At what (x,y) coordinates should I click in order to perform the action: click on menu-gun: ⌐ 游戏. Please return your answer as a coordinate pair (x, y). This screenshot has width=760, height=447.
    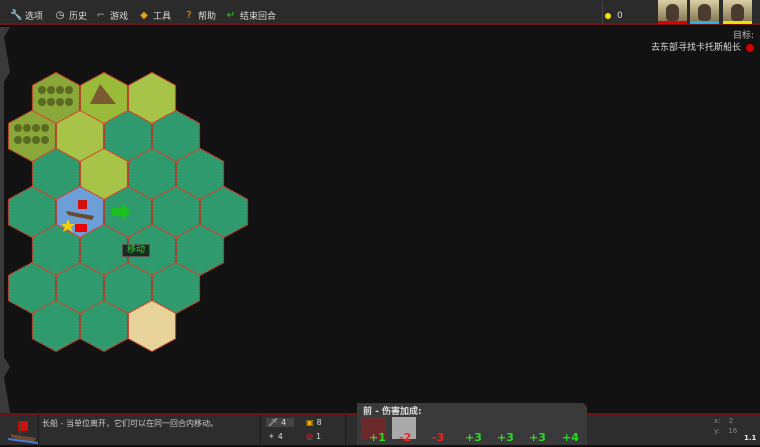
    Looking at the image, I should click on (111, 15).